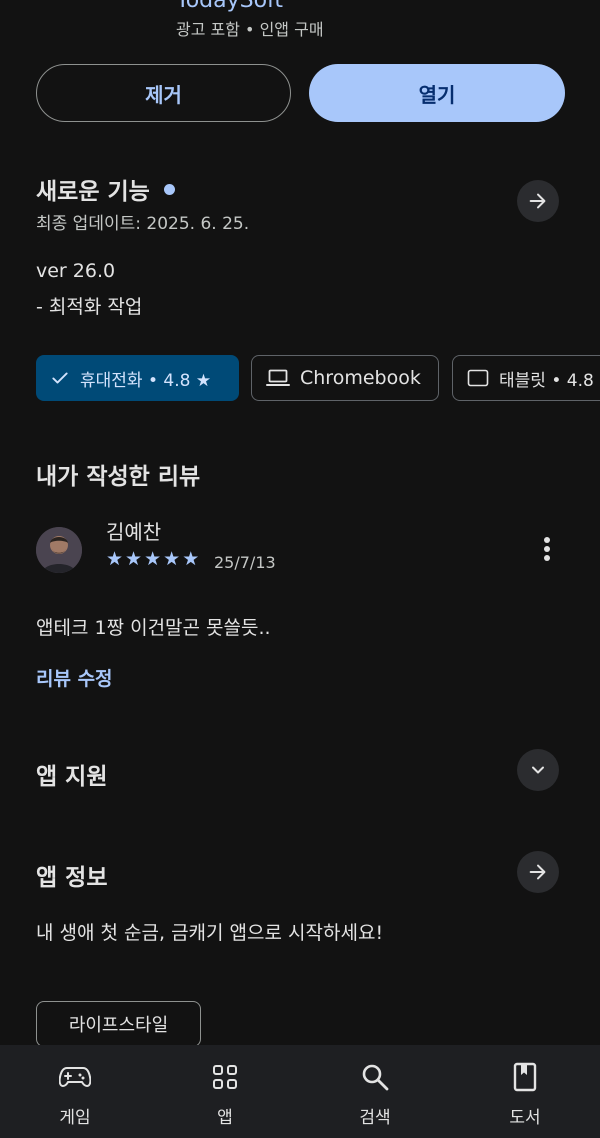 Image resolution: width=600 pixels, height=1138 pixels. I want to click on new-indicator-dot, so click(169, 189).